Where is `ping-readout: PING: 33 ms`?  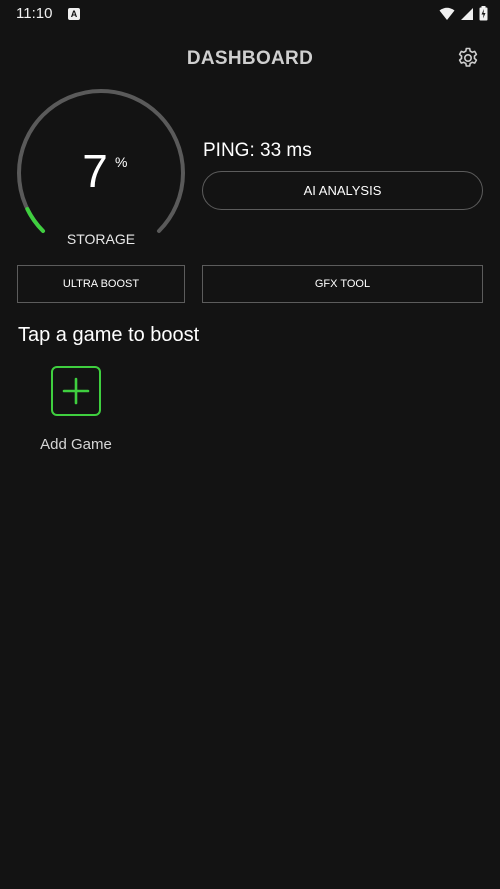 ping-readout: PING: 33 ms is located at coordinates (257, 150).